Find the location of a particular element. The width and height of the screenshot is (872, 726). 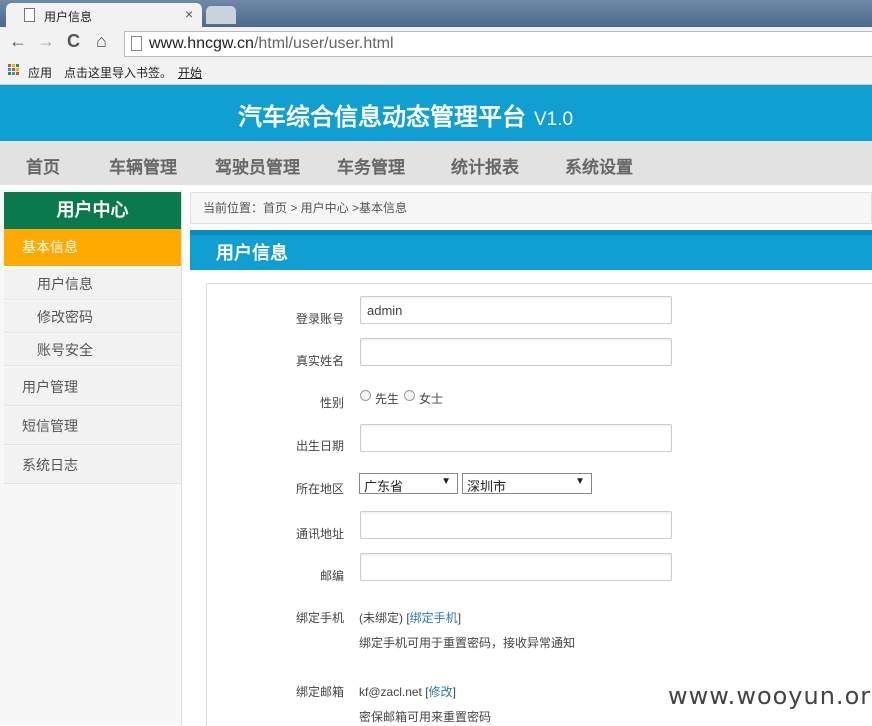

sidebar-item-account-security: 账号安全 is located at coordinates (92, 350).